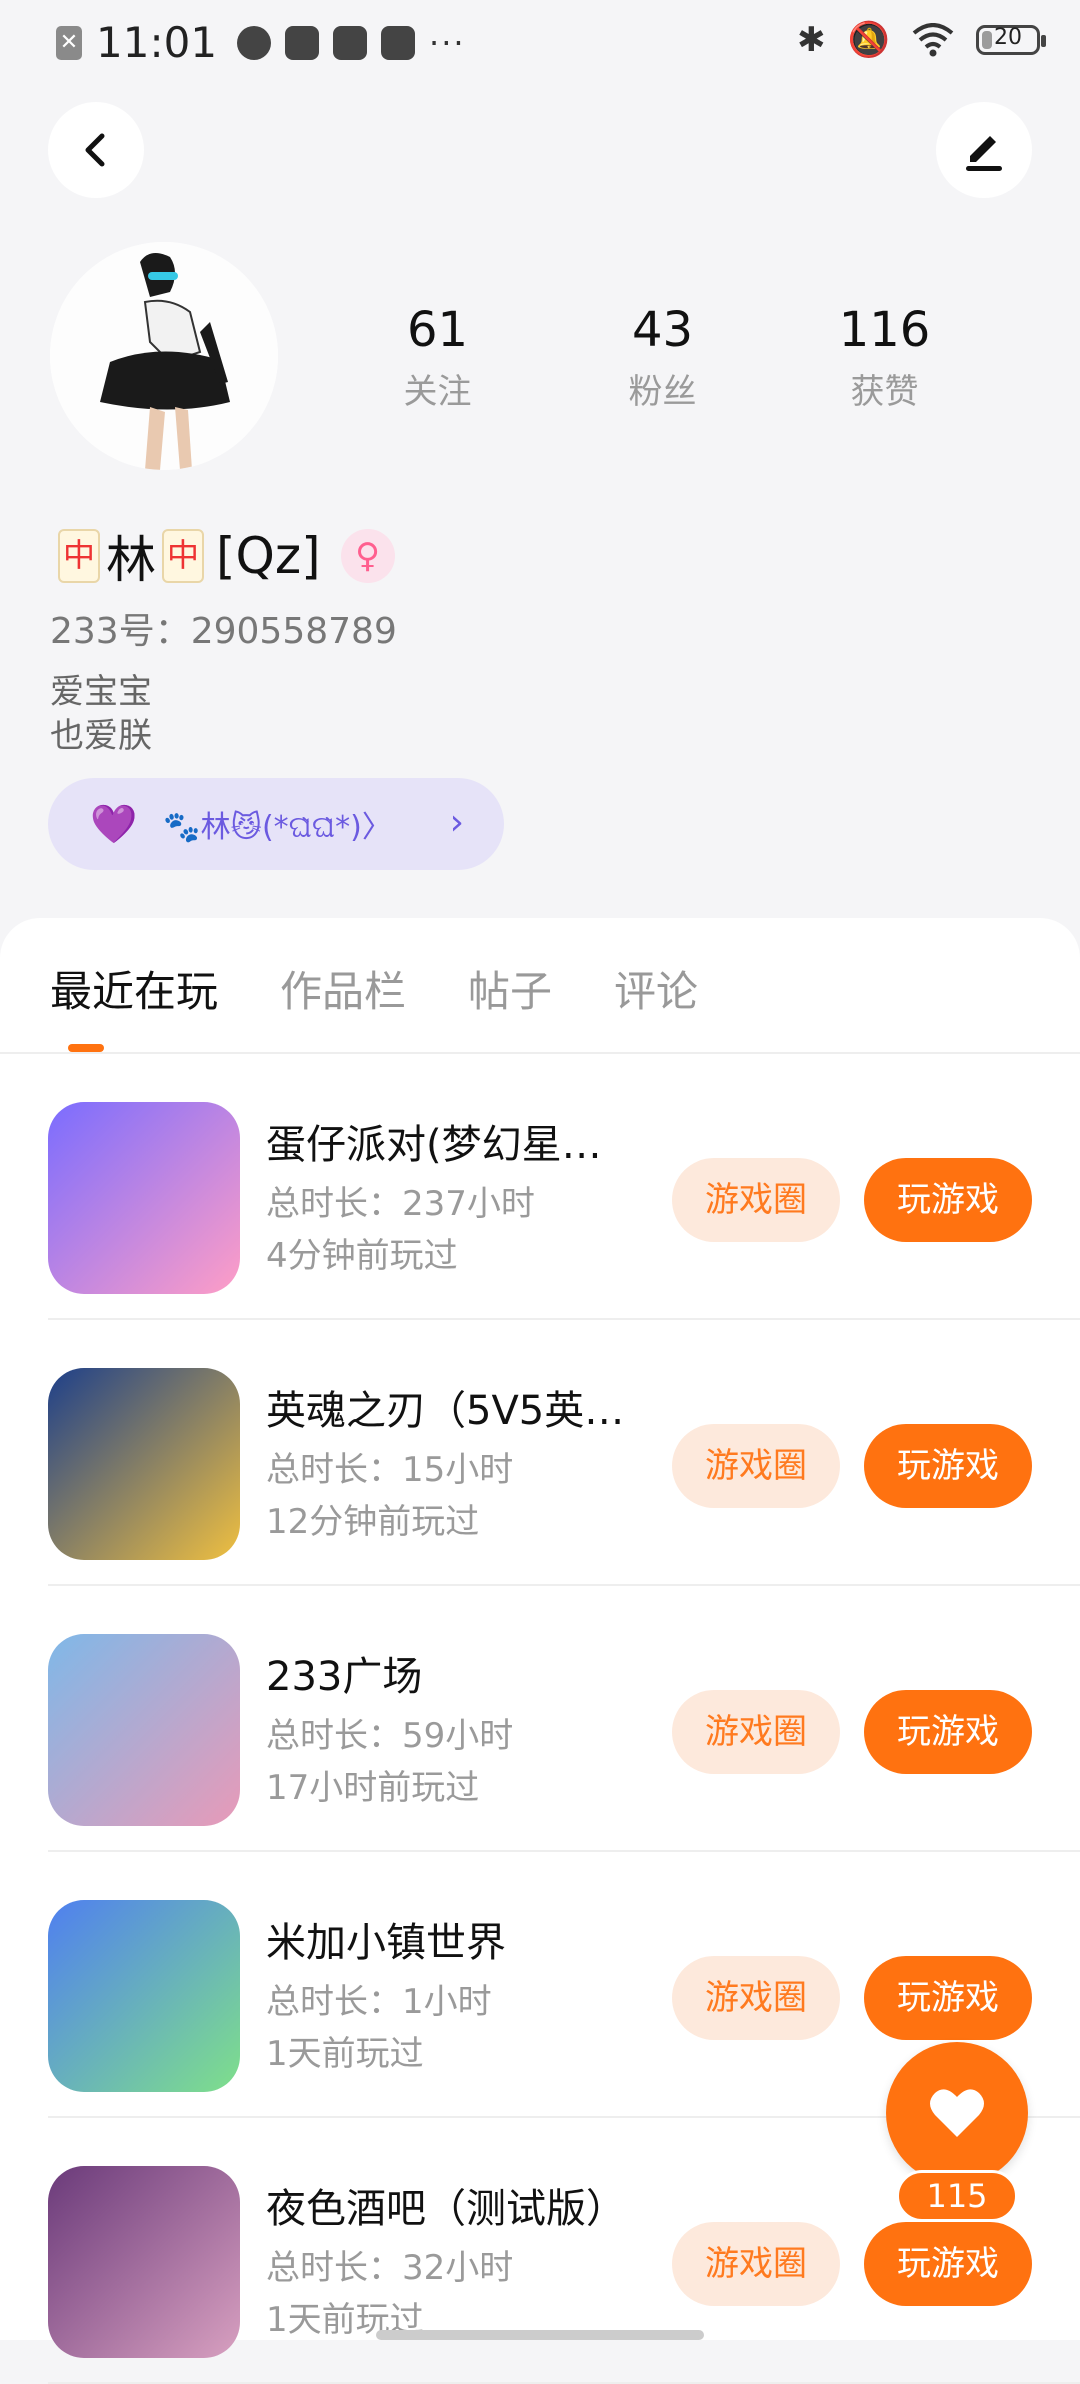 Image resolution: width=1080 pixels, height=2384 pixels. What do you see at coordinates (456, 822) in the screenshot?
I see `chevron-right-icon: ›` at bounding box center [456, 822].